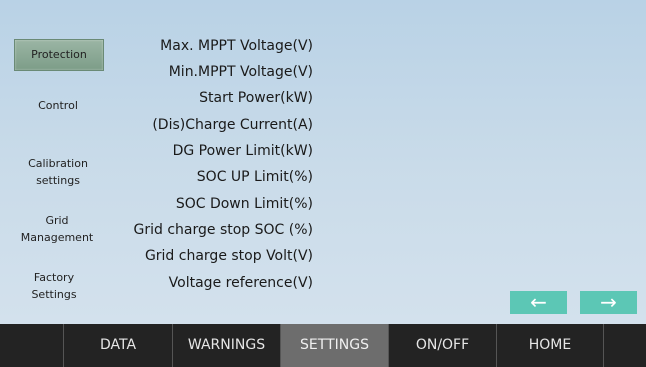 The height and width of the screenshot is (367, 646). What do you see at coordinates (58, 105) in the screenshot?
I see `sidebar-item-label: Control` at bounding box center [58, 105].